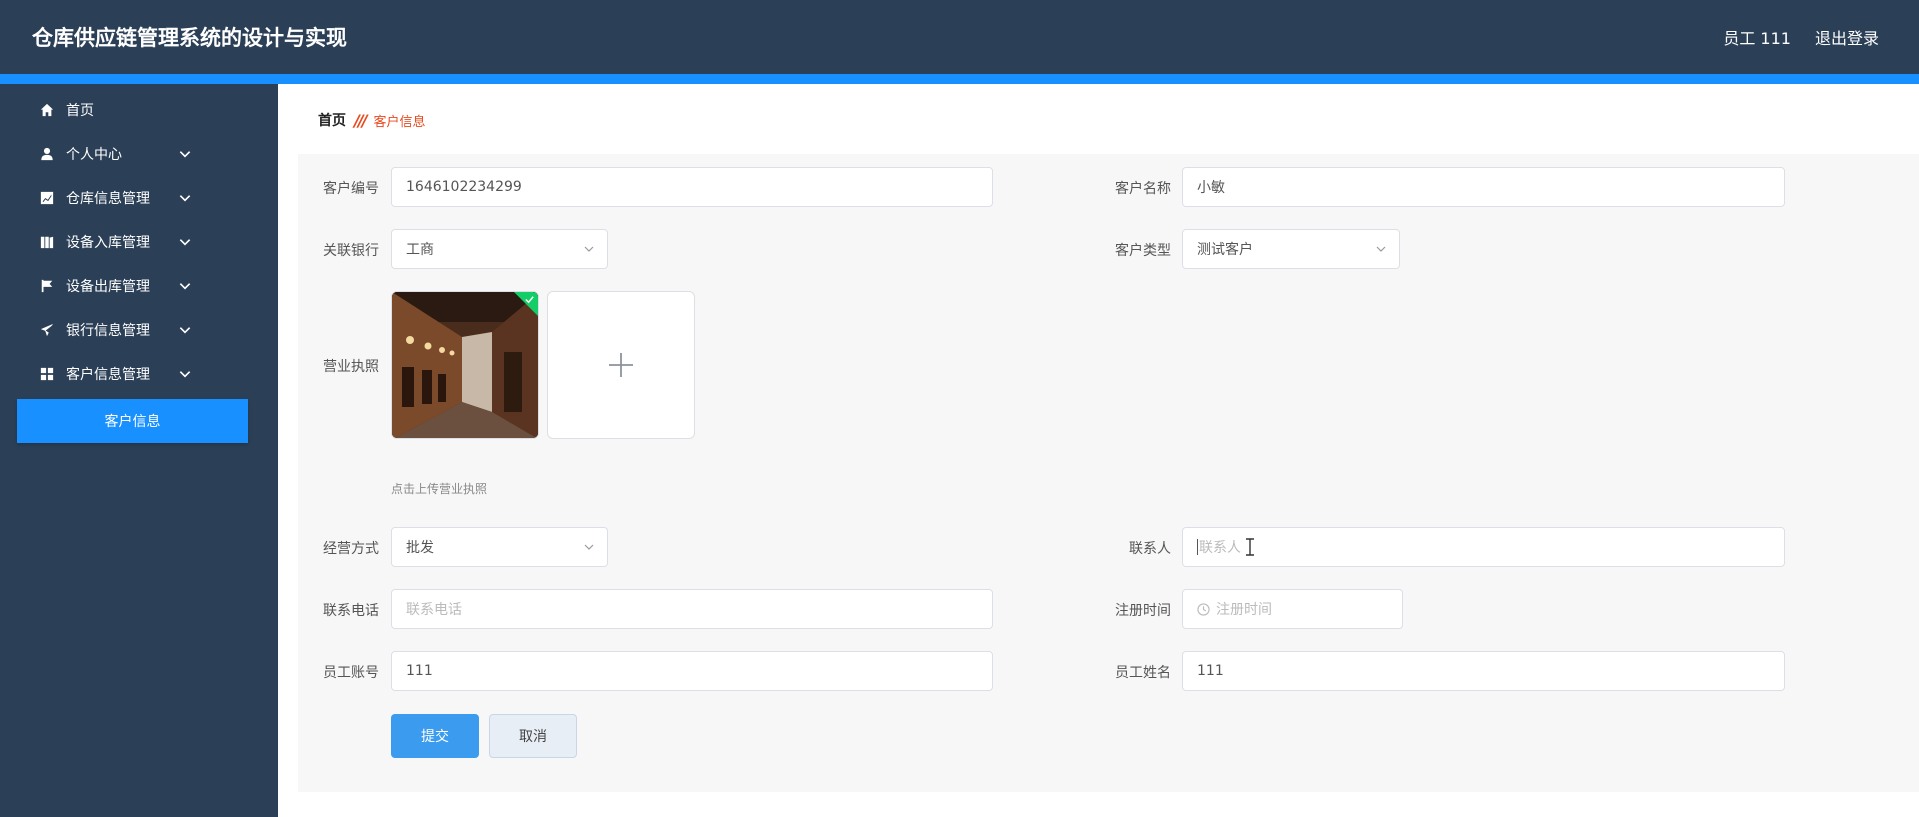 The image size is (1919, 817). What do you see at coordinates (1143, 673) in the screenshot?
I see `staff-name-label: 员工姓名` at bounding box center [1143, 673].